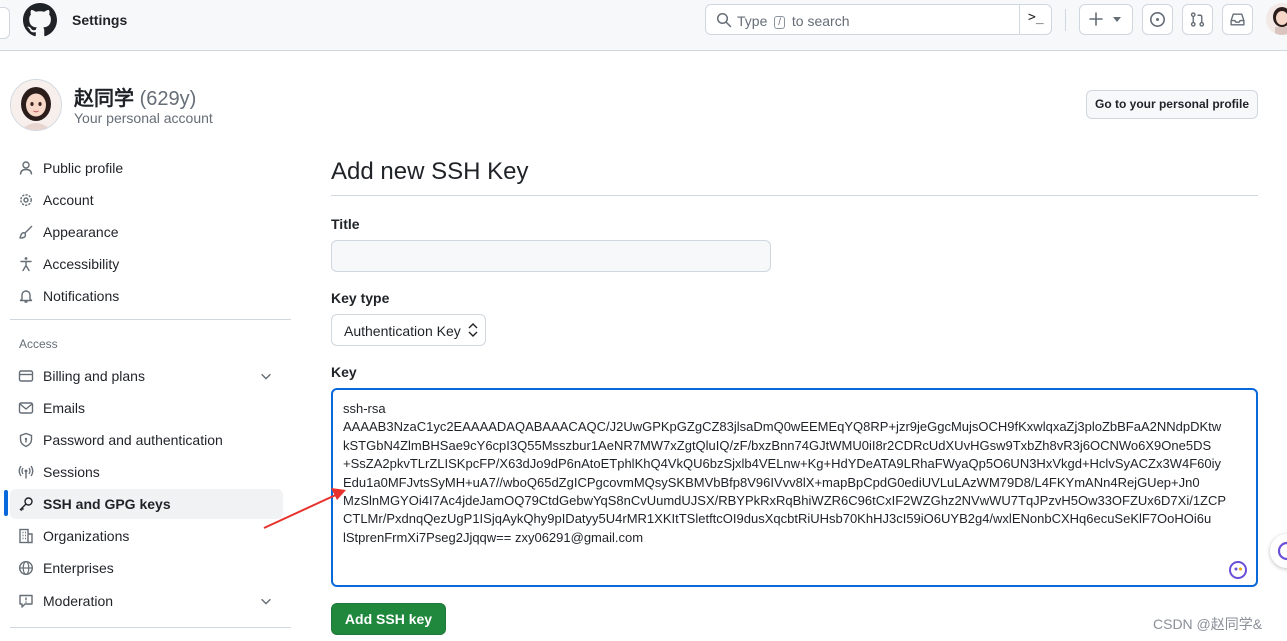 This screenshot has height=641, width=1287. Describe the element at coordinates (473, 330) in the screenshot. I see `select-arrows-icon` at that location.